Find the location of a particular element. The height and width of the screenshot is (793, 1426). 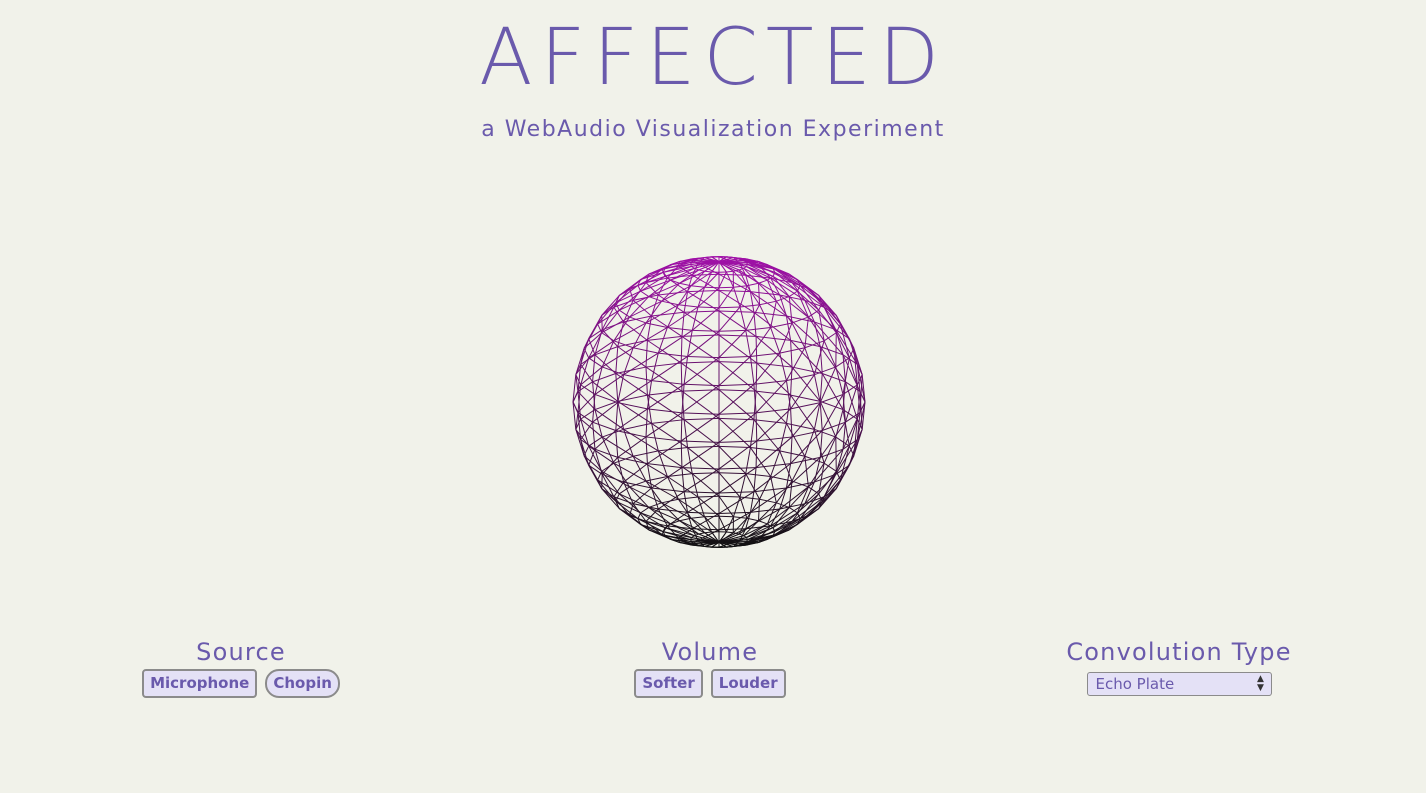

softer-button: Softer is located at coordinates (668, 683).